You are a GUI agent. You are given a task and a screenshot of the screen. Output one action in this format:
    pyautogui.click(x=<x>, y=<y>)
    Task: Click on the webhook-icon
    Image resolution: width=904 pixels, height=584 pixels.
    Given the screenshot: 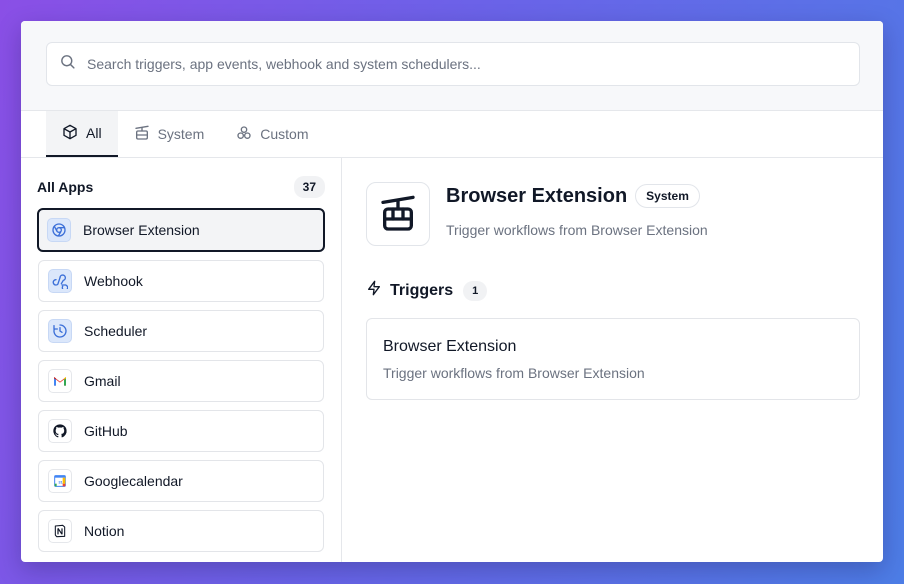 What is the action you would take?
    pyautogui.click(x=60, y=281)
    